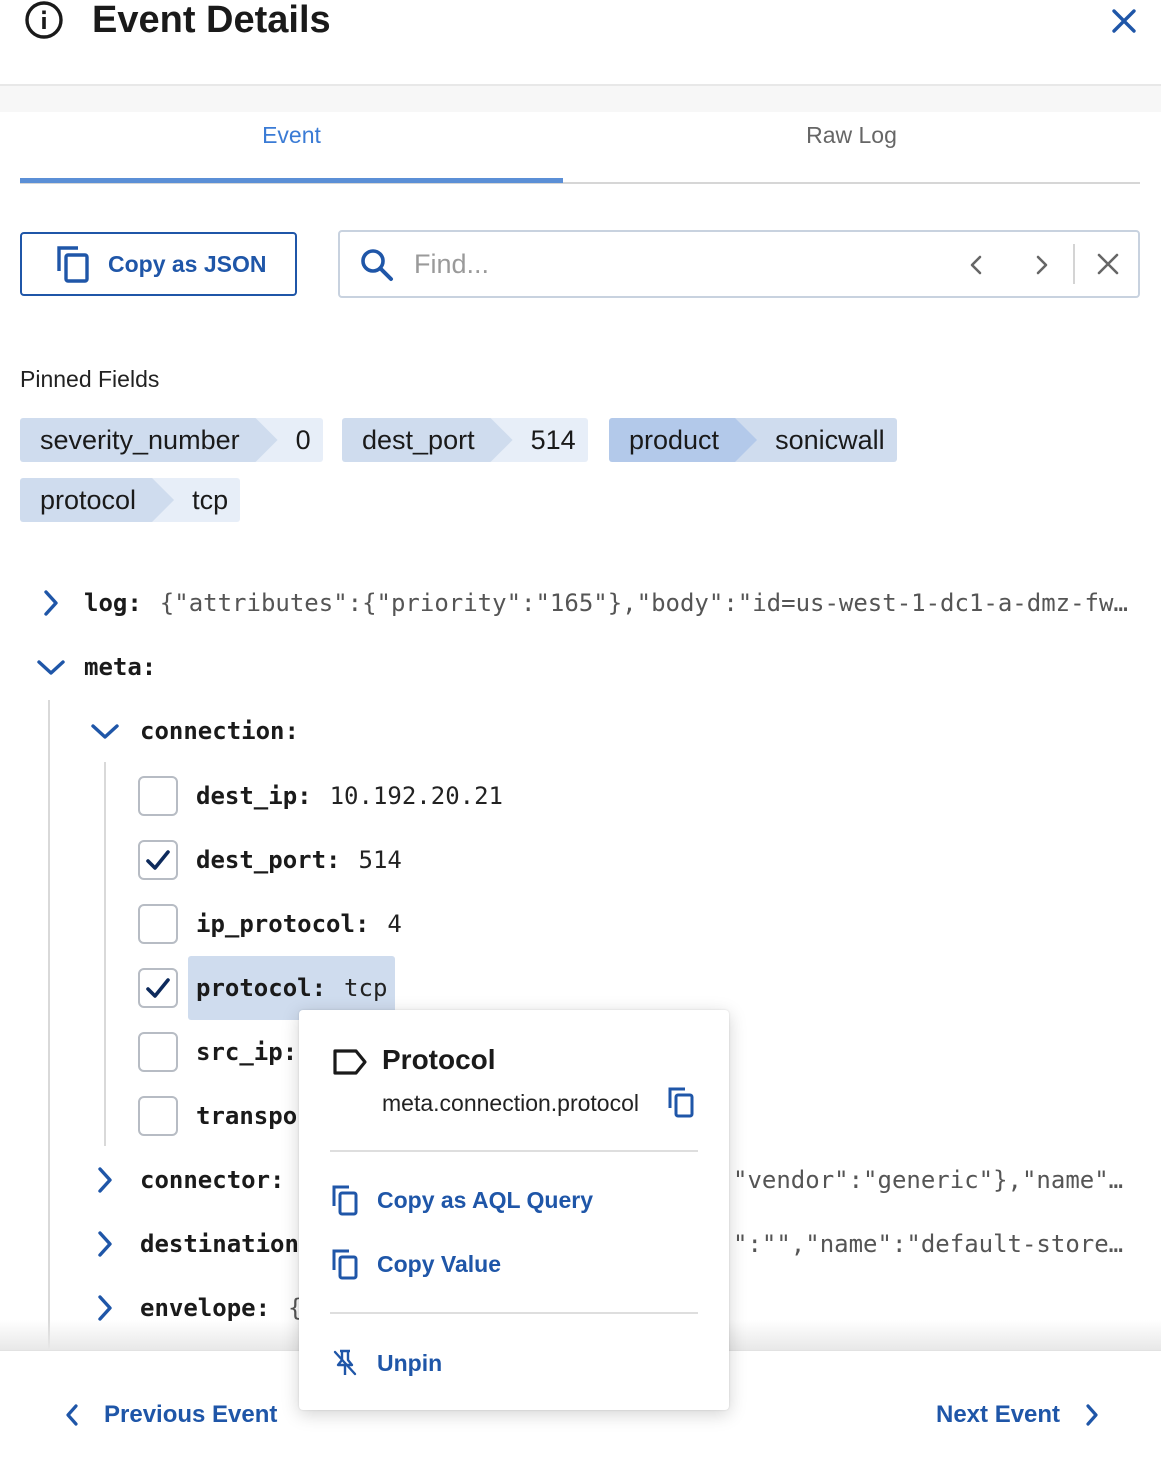 This screenshot has width=1161, height=1465. I want to click on field-key: meta:, so click(120, 667).